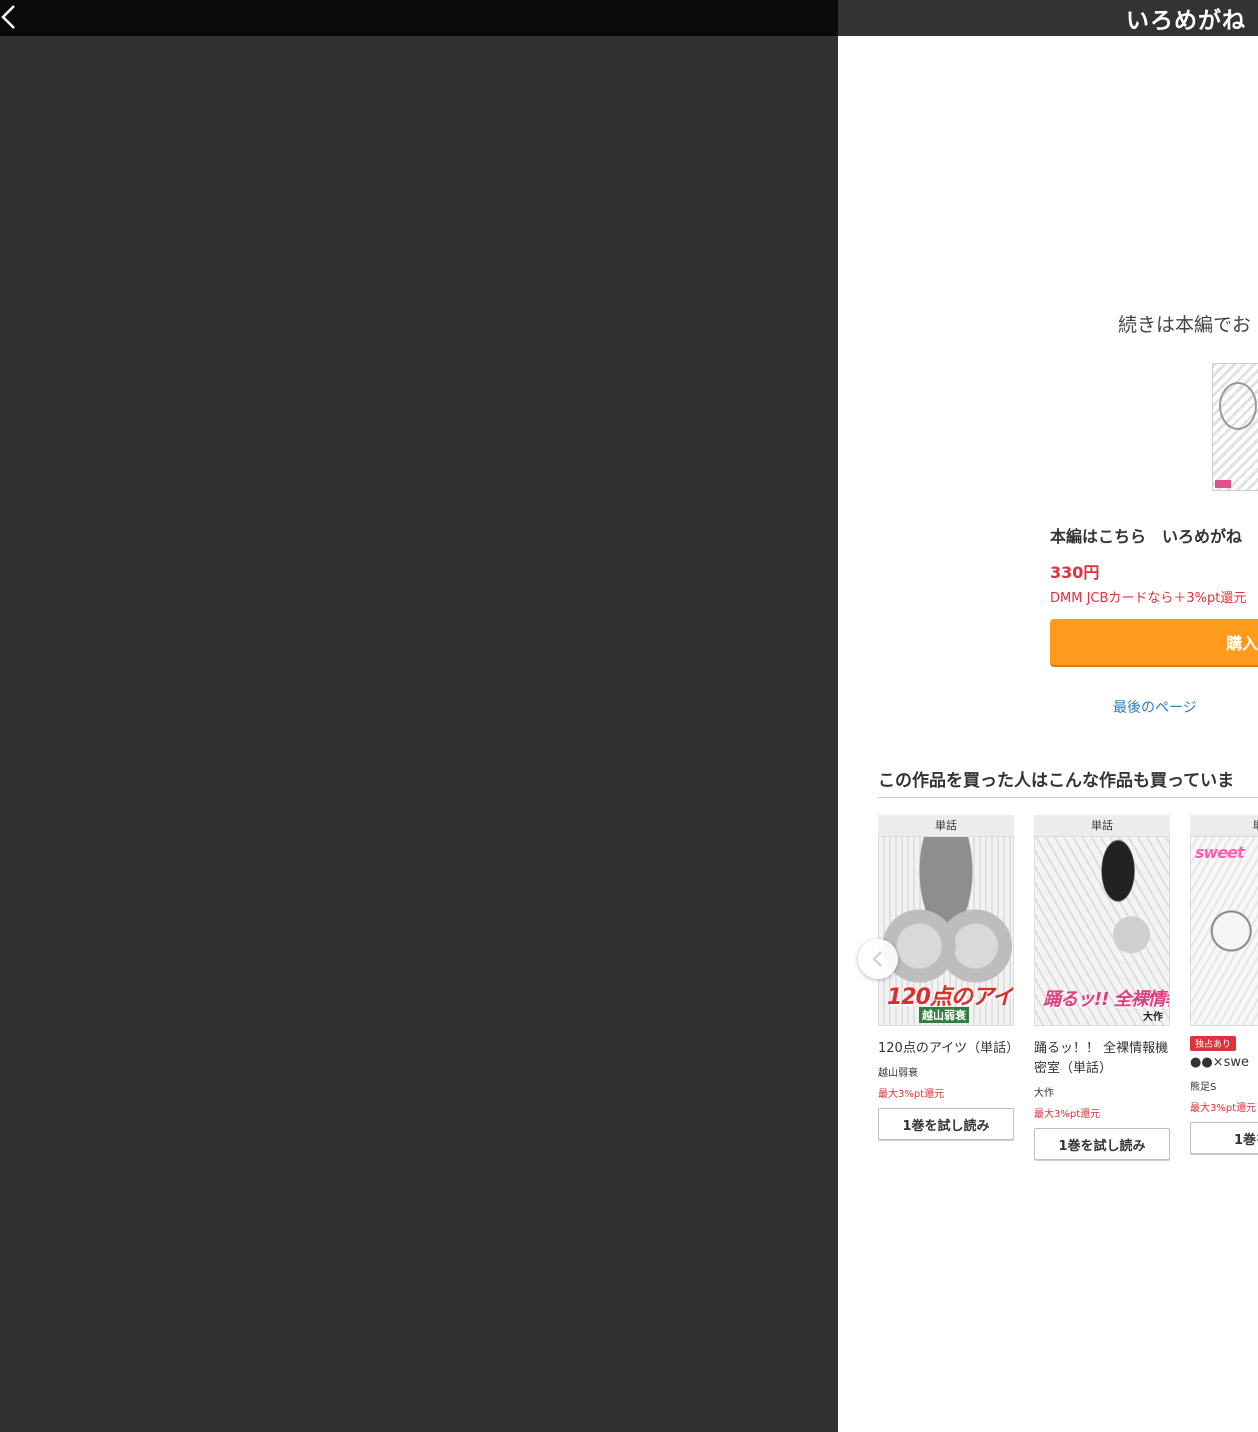 The height and width of the screenshot is (1432, 1258). I want to click on recommend-heading: この作品を買った人はこんな作品も買っていま, so click(1056, 781).